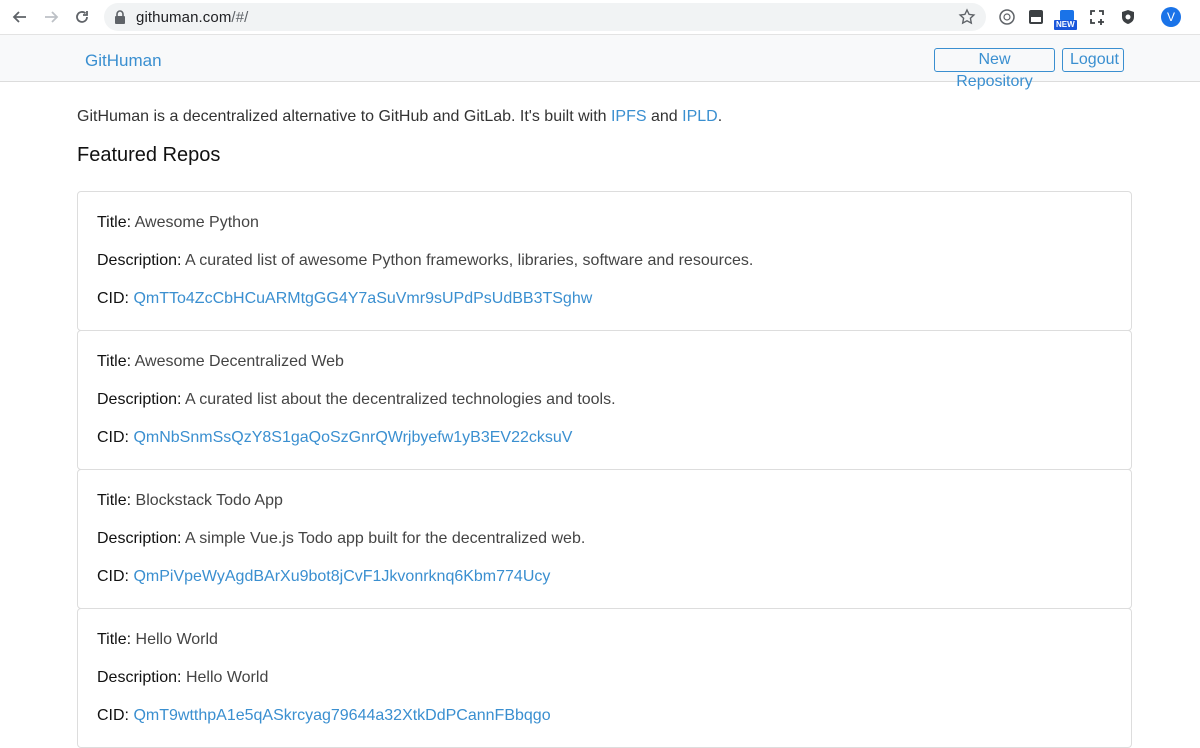  I want to click on page-title: Featured Repos, so click(148, 155).